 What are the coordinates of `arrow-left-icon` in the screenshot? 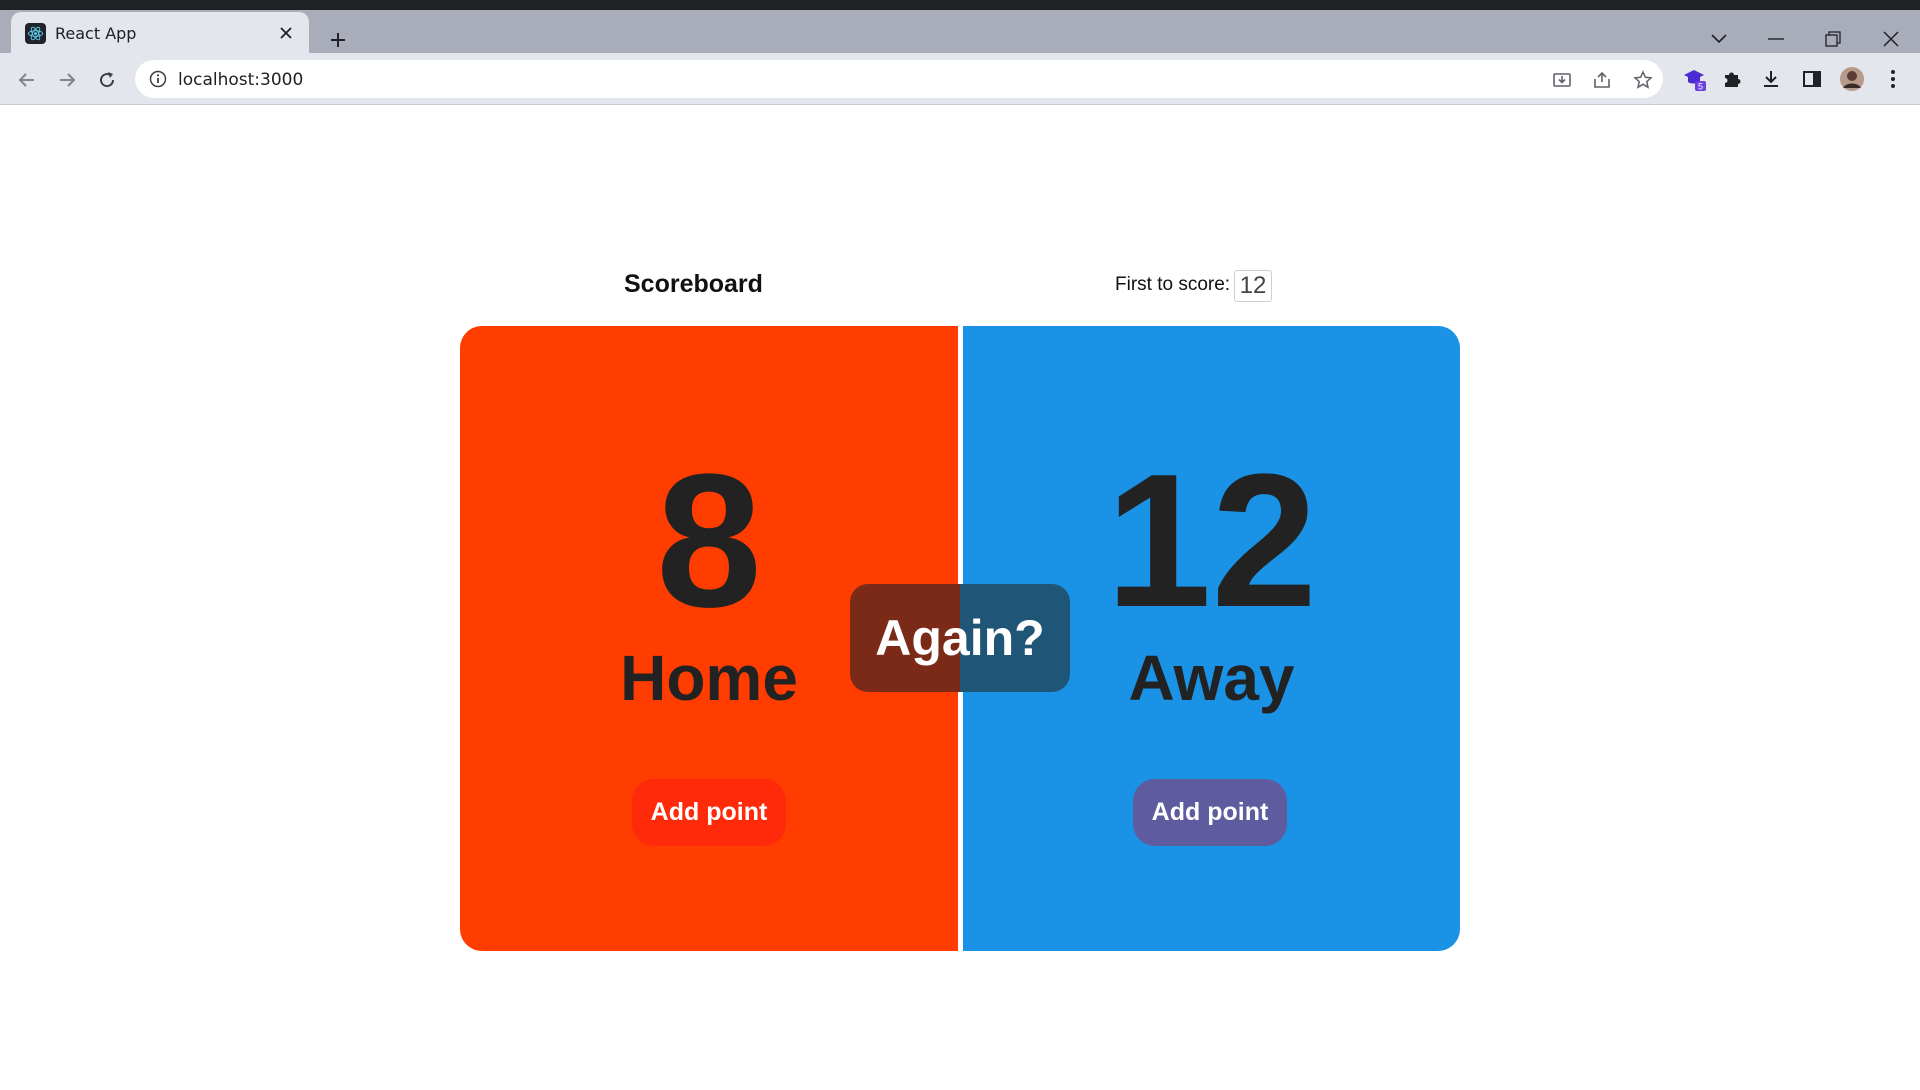 It's located at (27, 80).